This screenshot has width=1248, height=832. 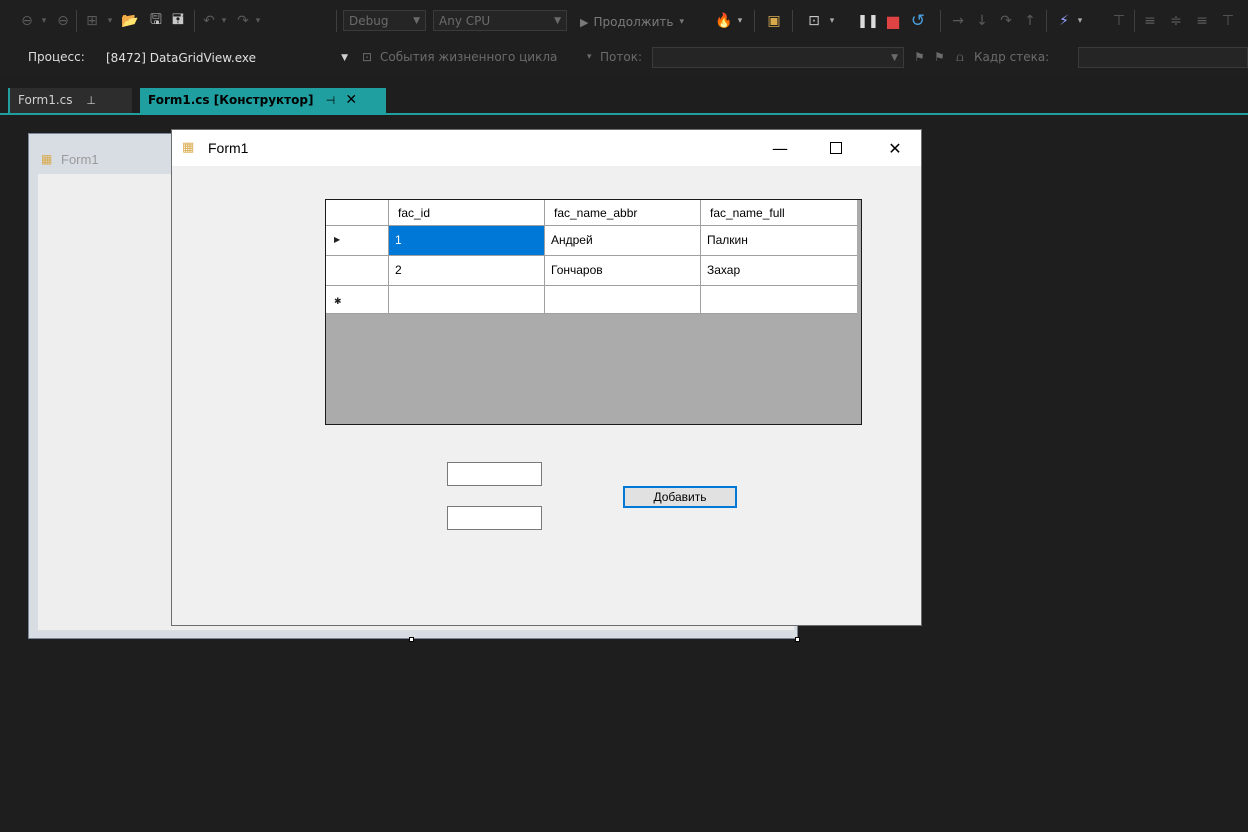 What do you see at coordinates (1030, 21) in the screenshot?
I see `step-out-icon: ↑` at bounding box center [1030, 21].